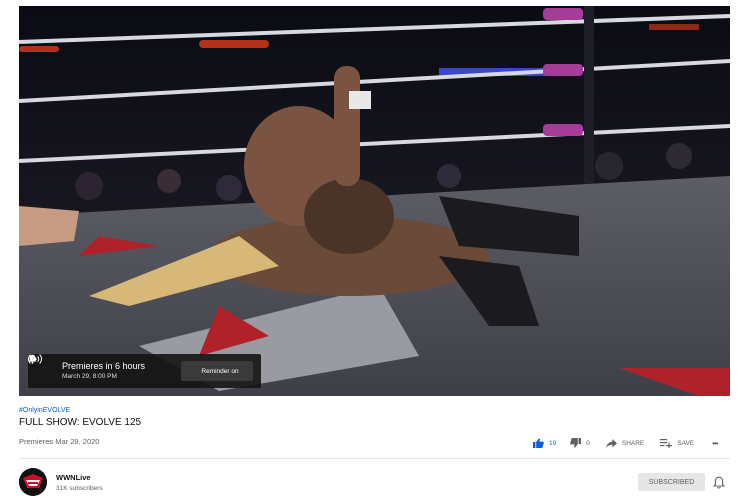 The width and height of the screenshot is (743, 500). What do you see at coordinates (44, 410) in the screenshot?
I see `hashtag-link: #OnlyinEVOLVE` at bounding box center [44, 410].